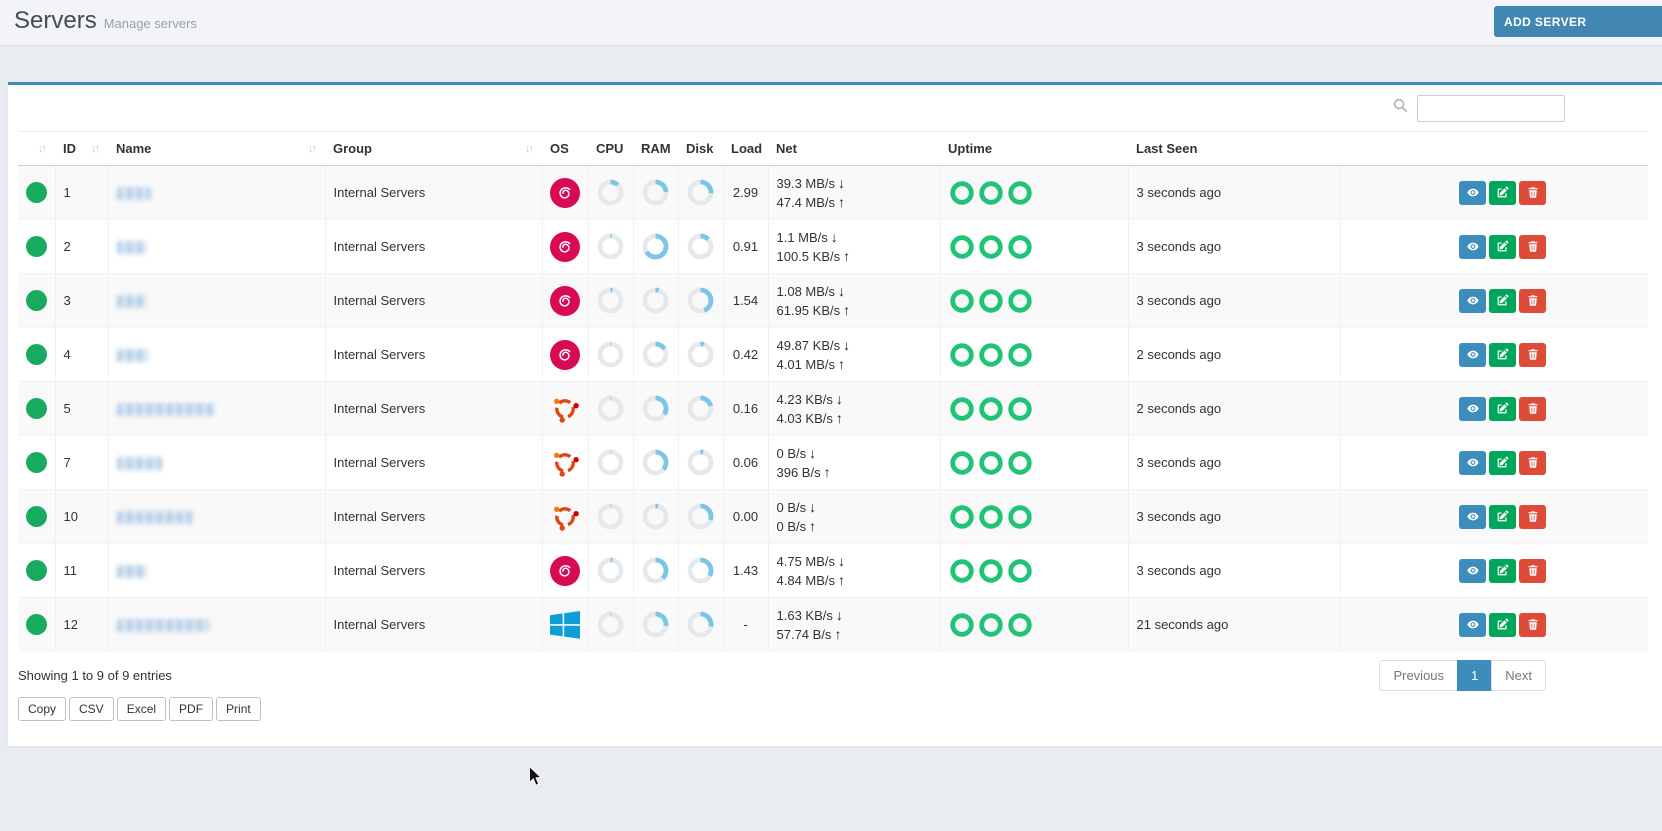  I want to click on windows-icon, so click(565, 624).